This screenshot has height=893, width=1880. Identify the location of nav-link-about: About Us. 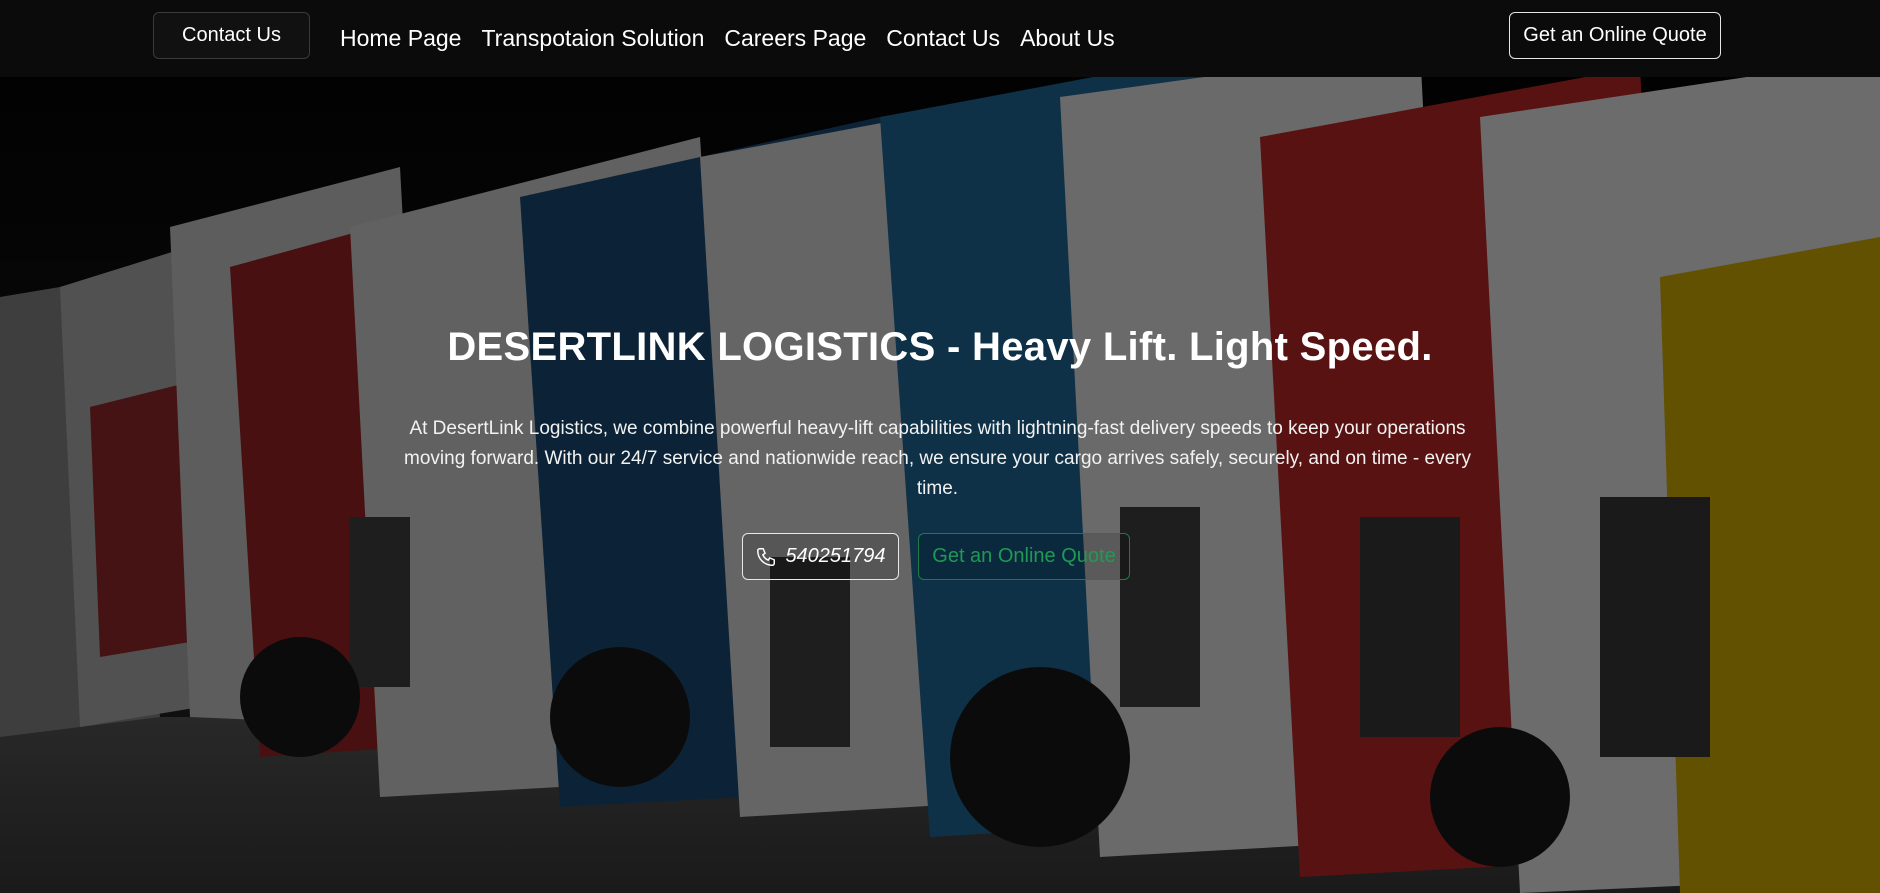
(1067, 38).